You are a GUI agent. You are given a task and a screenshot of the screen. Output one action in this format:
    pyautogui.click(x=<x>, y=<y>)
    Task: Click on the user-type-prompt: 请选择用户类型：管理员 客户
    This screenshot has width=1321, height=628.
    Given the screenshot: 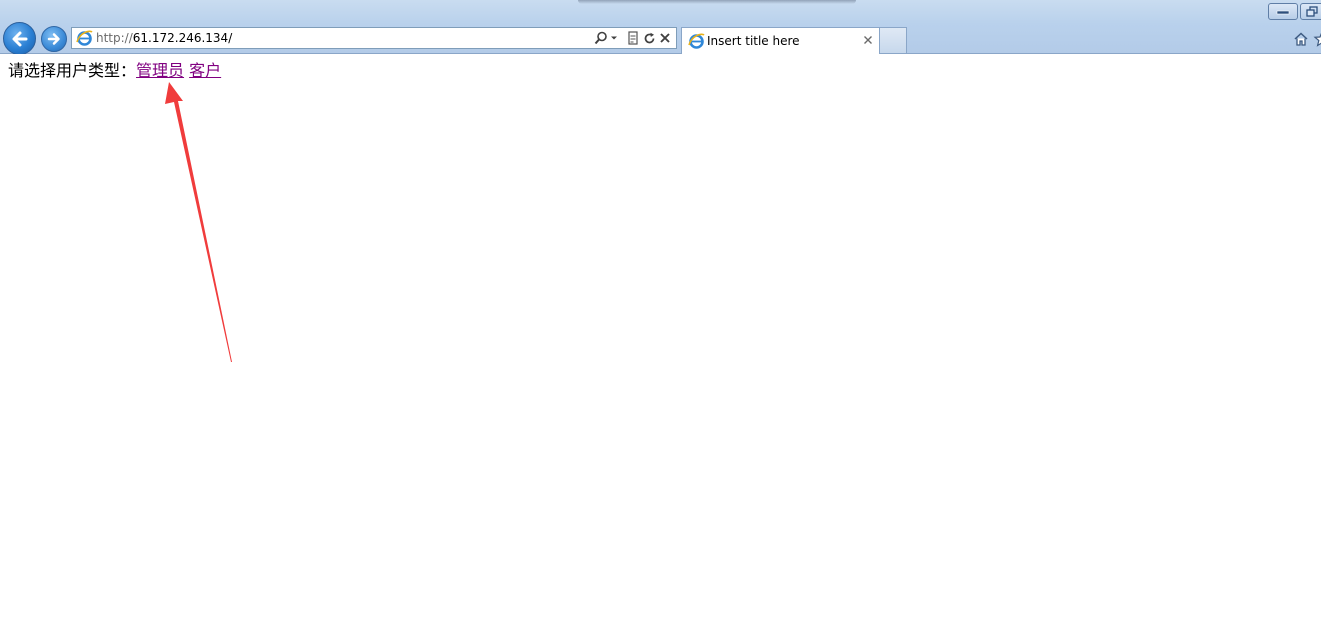 What is the action you would take?
    pyautogui.click(x=114, y=71)
    